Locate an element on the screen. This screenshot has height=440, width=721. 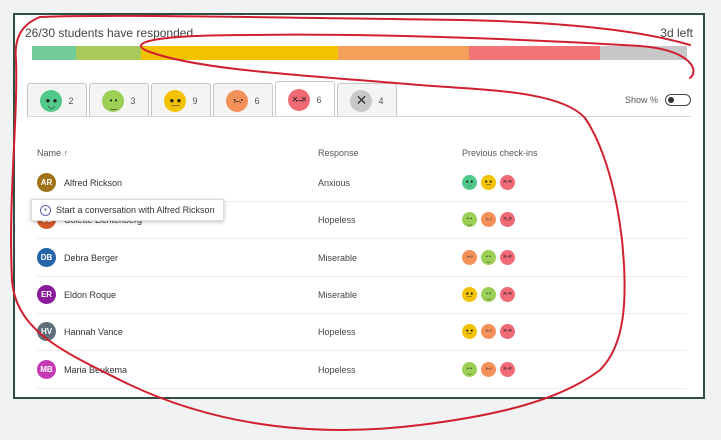
student-name: Hannah Vance is located at coordinates (93, 332).